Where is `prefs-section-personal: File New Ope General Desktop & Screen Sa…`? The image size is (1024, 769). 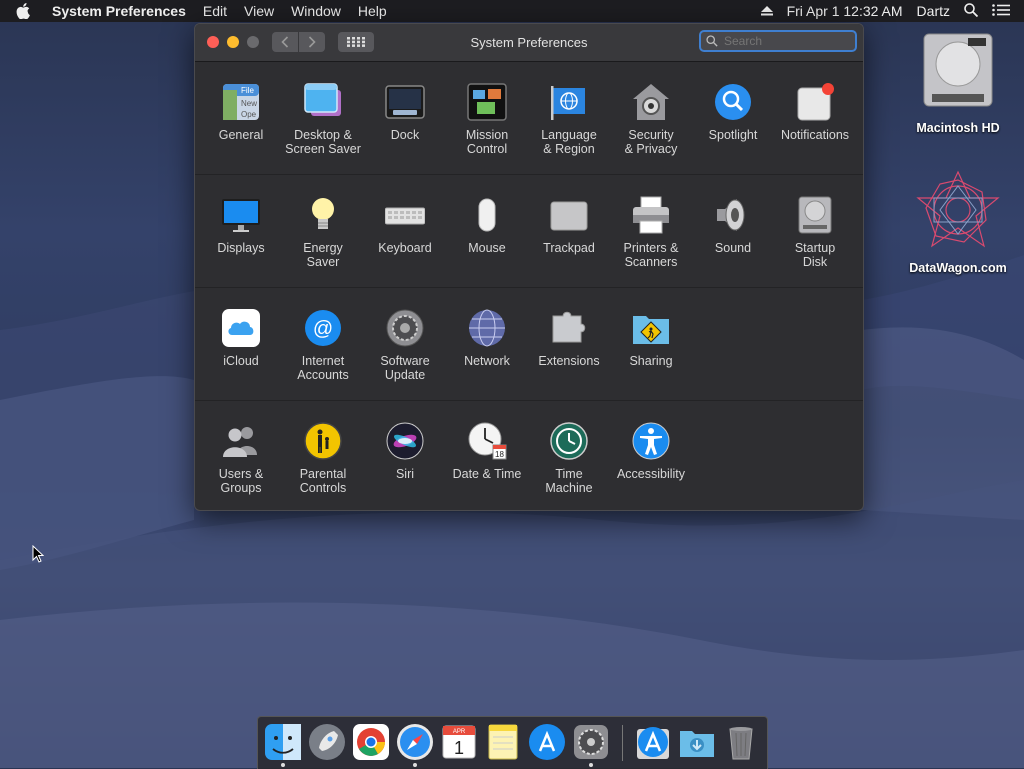 prefs-section-personal: File New Ope General Desktop & Screen Sa… is located at coordinates (529, 118).